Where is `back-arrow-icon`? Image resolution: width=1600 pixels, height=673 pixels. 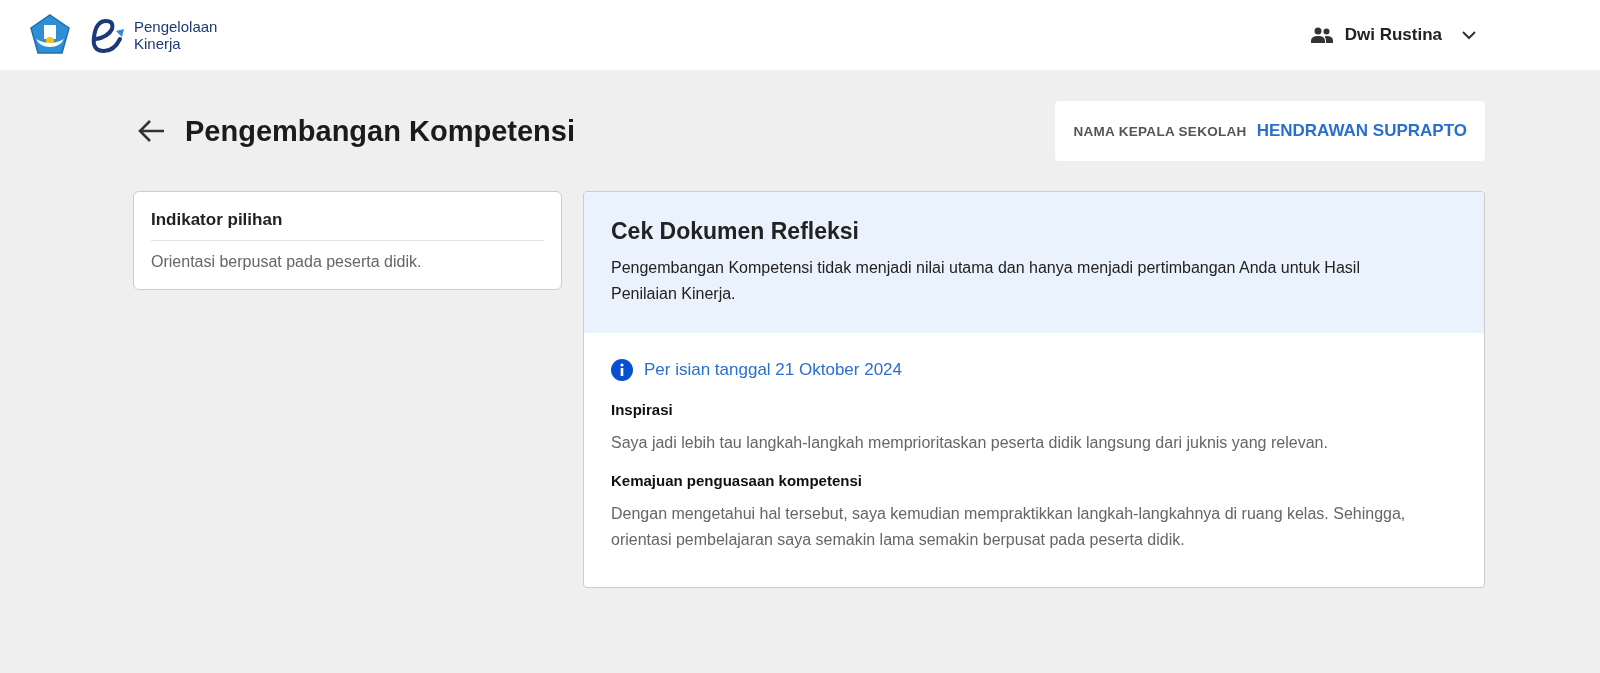 back-arrow-icon is located at coordinates (151, 131).